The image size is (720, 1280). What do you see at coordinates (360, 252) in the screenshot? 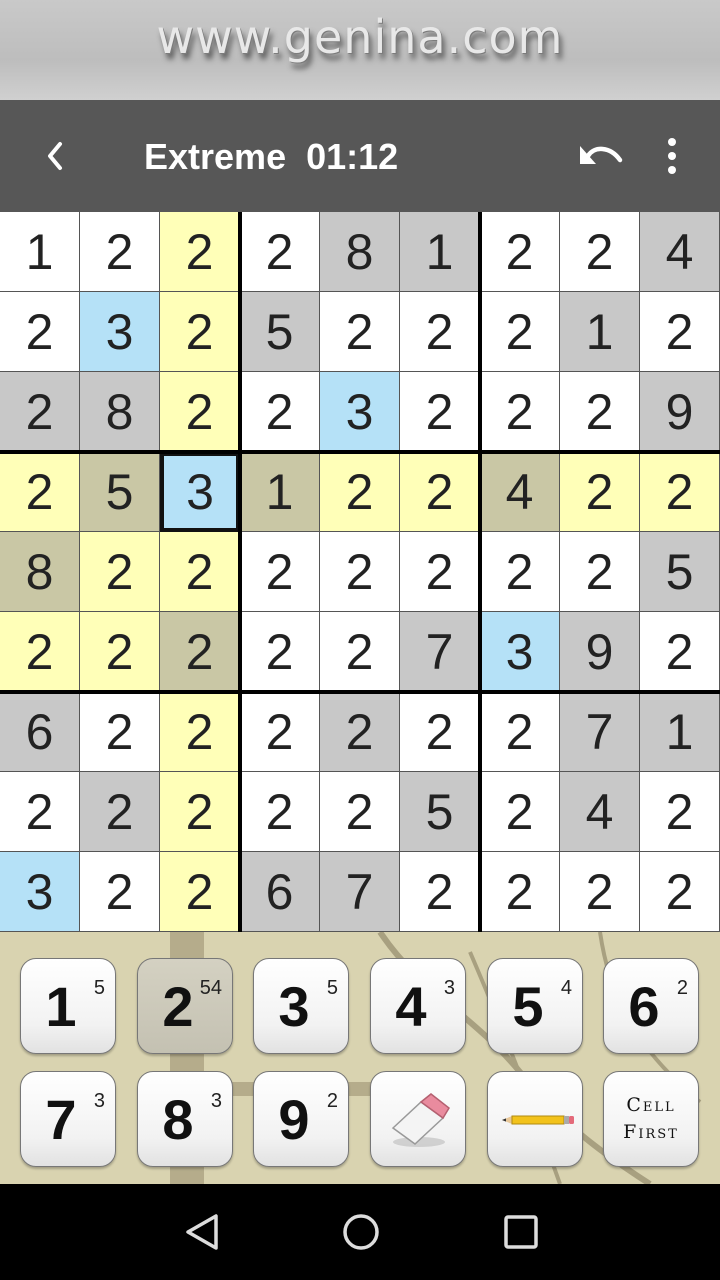
I see `grid-cell-r1-c5: 8` at bounding box center [360, 252].